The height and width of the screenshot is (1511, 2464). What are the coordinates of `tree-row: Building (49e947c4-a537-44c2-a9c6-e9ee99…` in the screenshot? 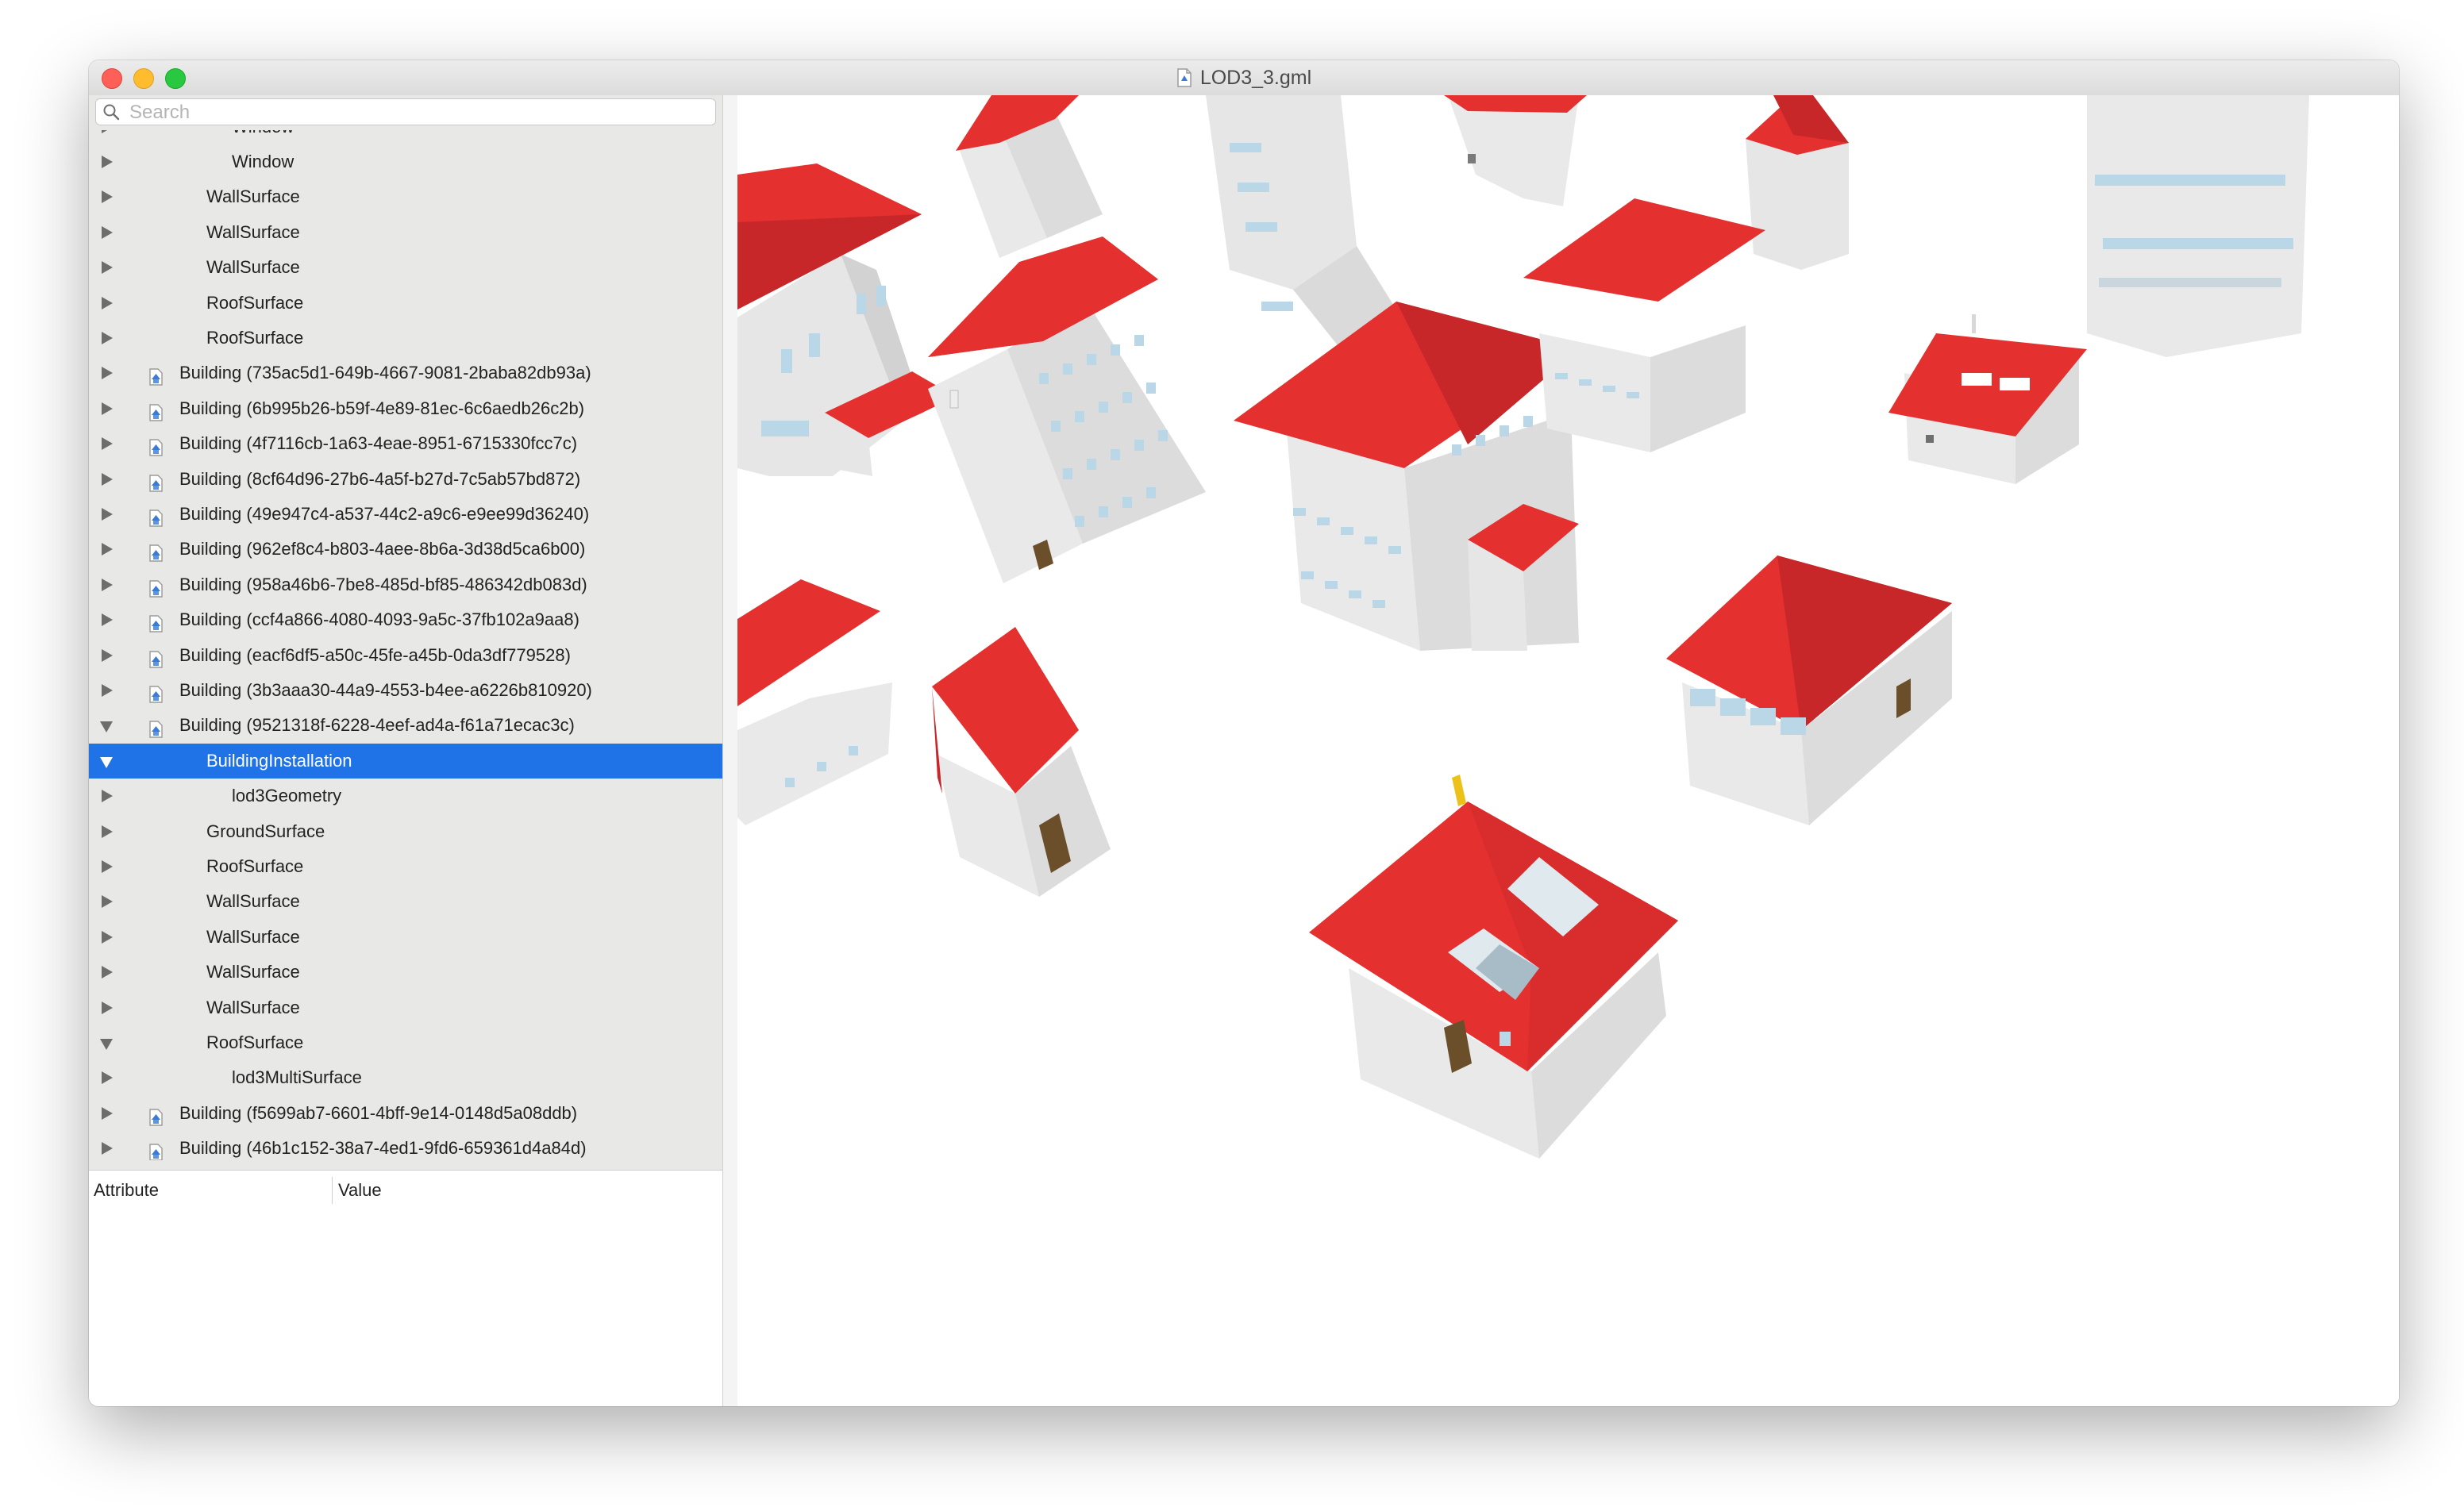 It's located at (405, 514).